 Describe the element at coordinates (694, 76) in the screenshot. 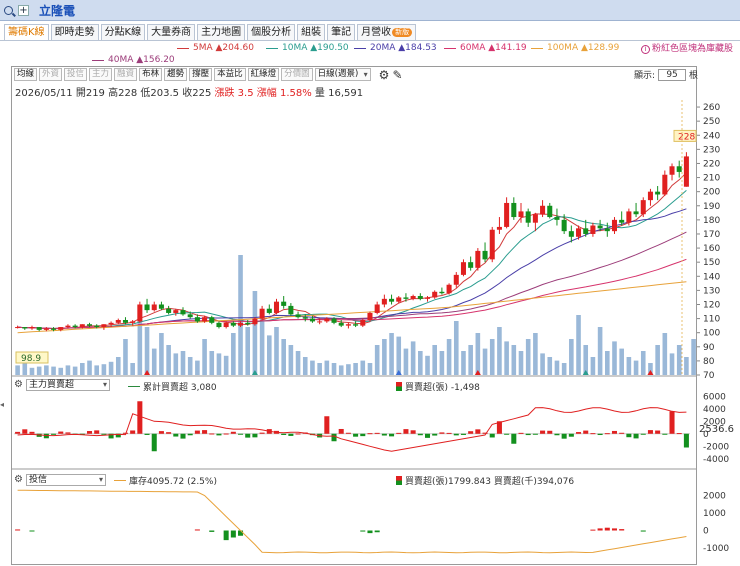

I see `show-unit: 根` at that location.